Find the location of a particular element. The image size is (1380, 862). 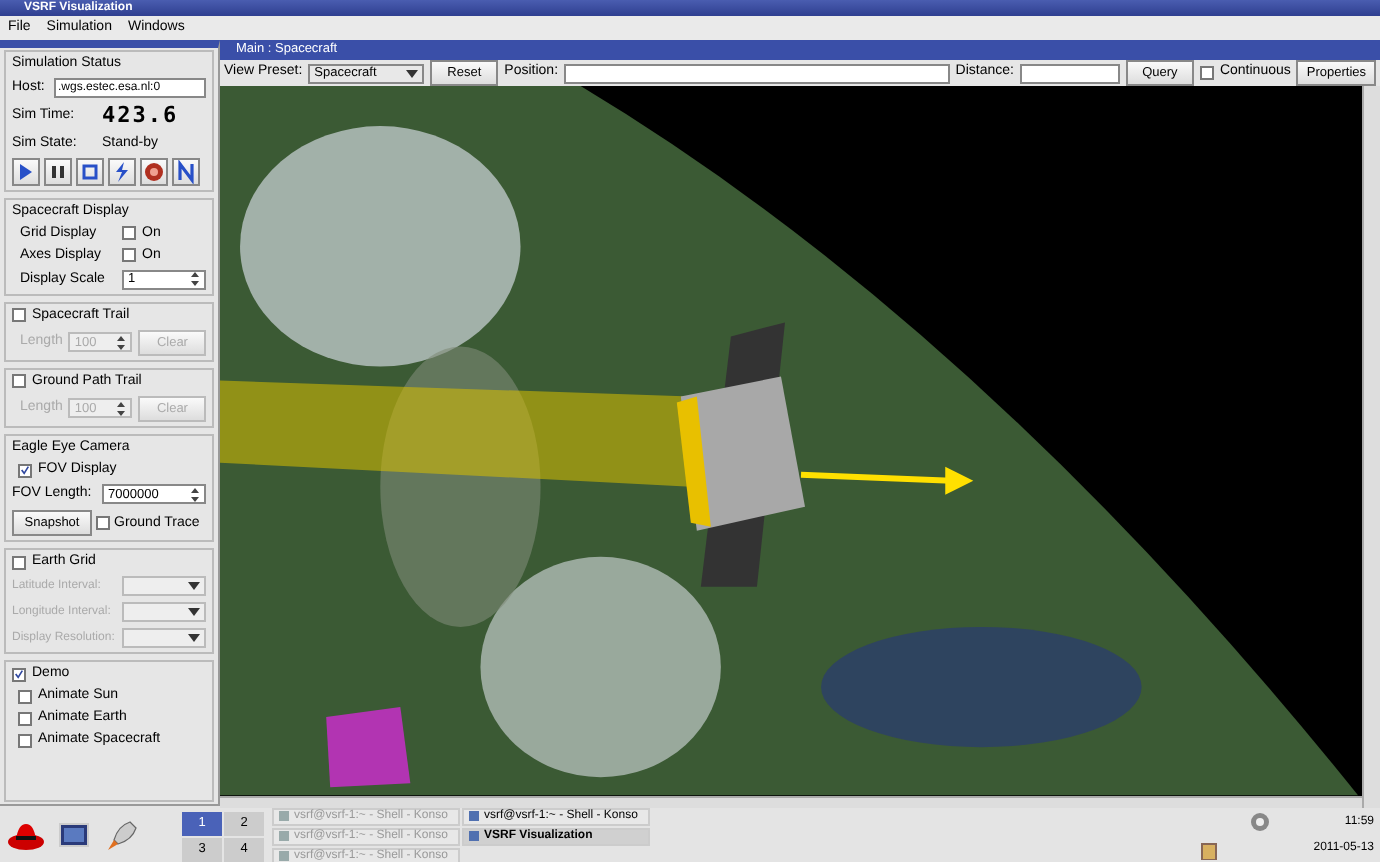

distance-field is located at coordinates (1069, 73).